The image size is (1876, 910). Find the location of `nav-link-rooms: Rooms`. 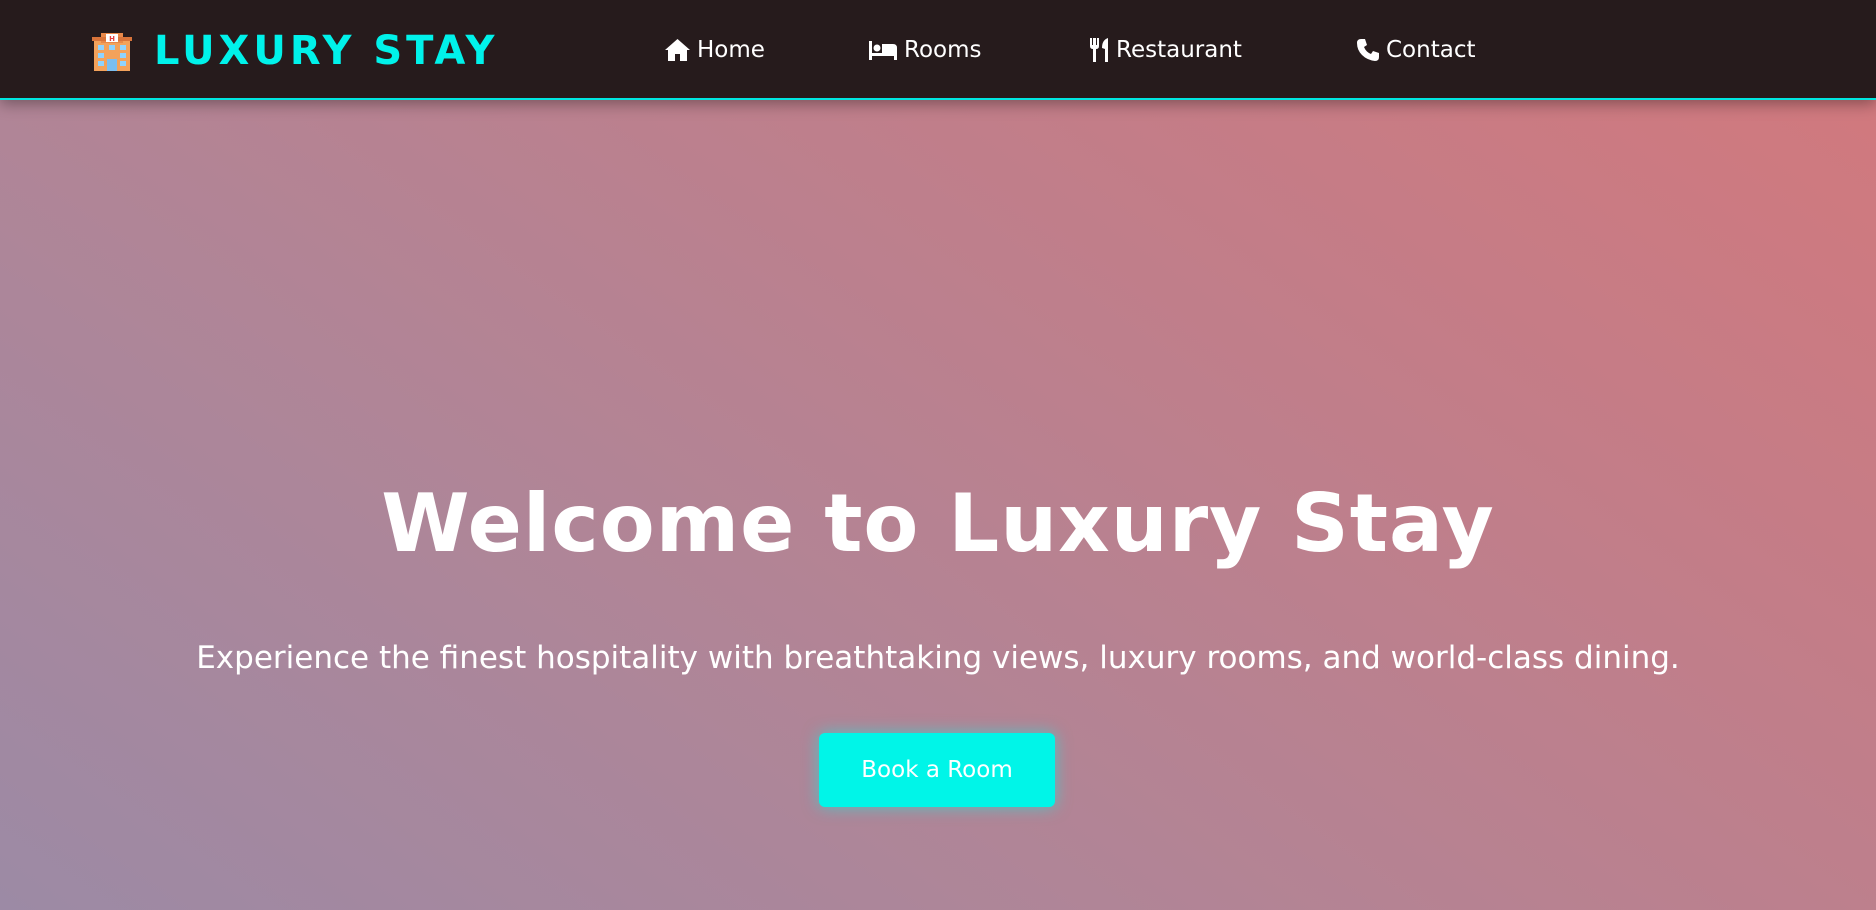

nav-link-rooms: Rooms is located at coordinates (924, 50).